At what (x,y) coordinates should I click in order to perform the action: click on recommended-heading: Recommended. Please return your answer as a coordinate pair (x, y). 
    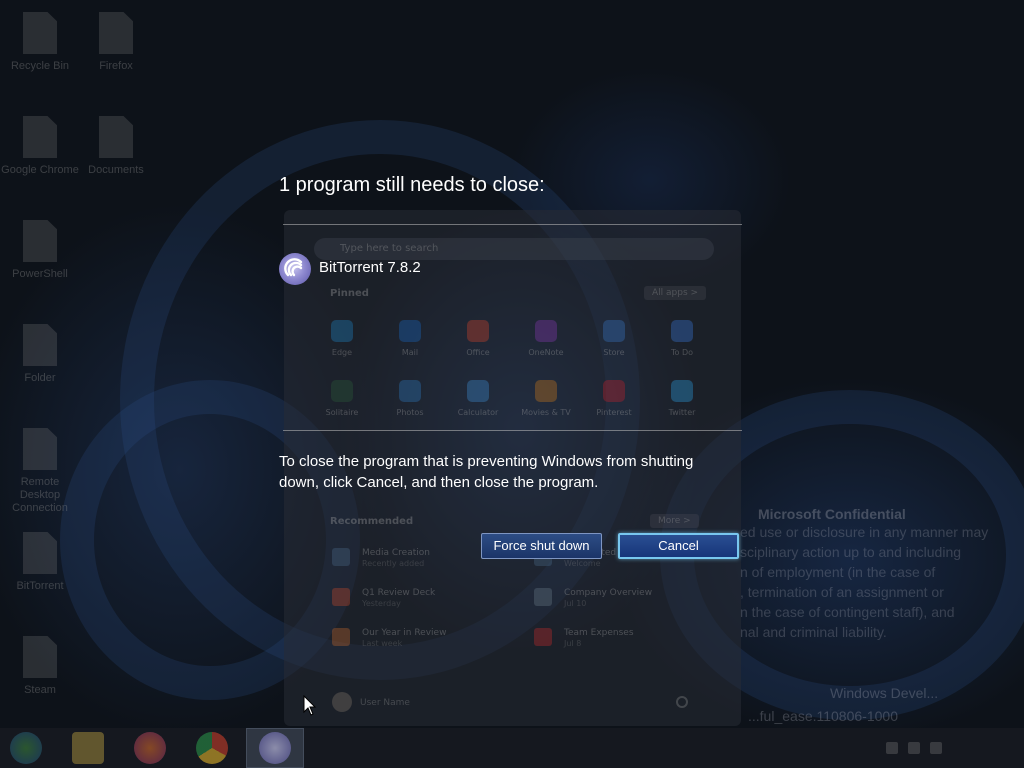
    Looking at the image, I should click on (372, 521).